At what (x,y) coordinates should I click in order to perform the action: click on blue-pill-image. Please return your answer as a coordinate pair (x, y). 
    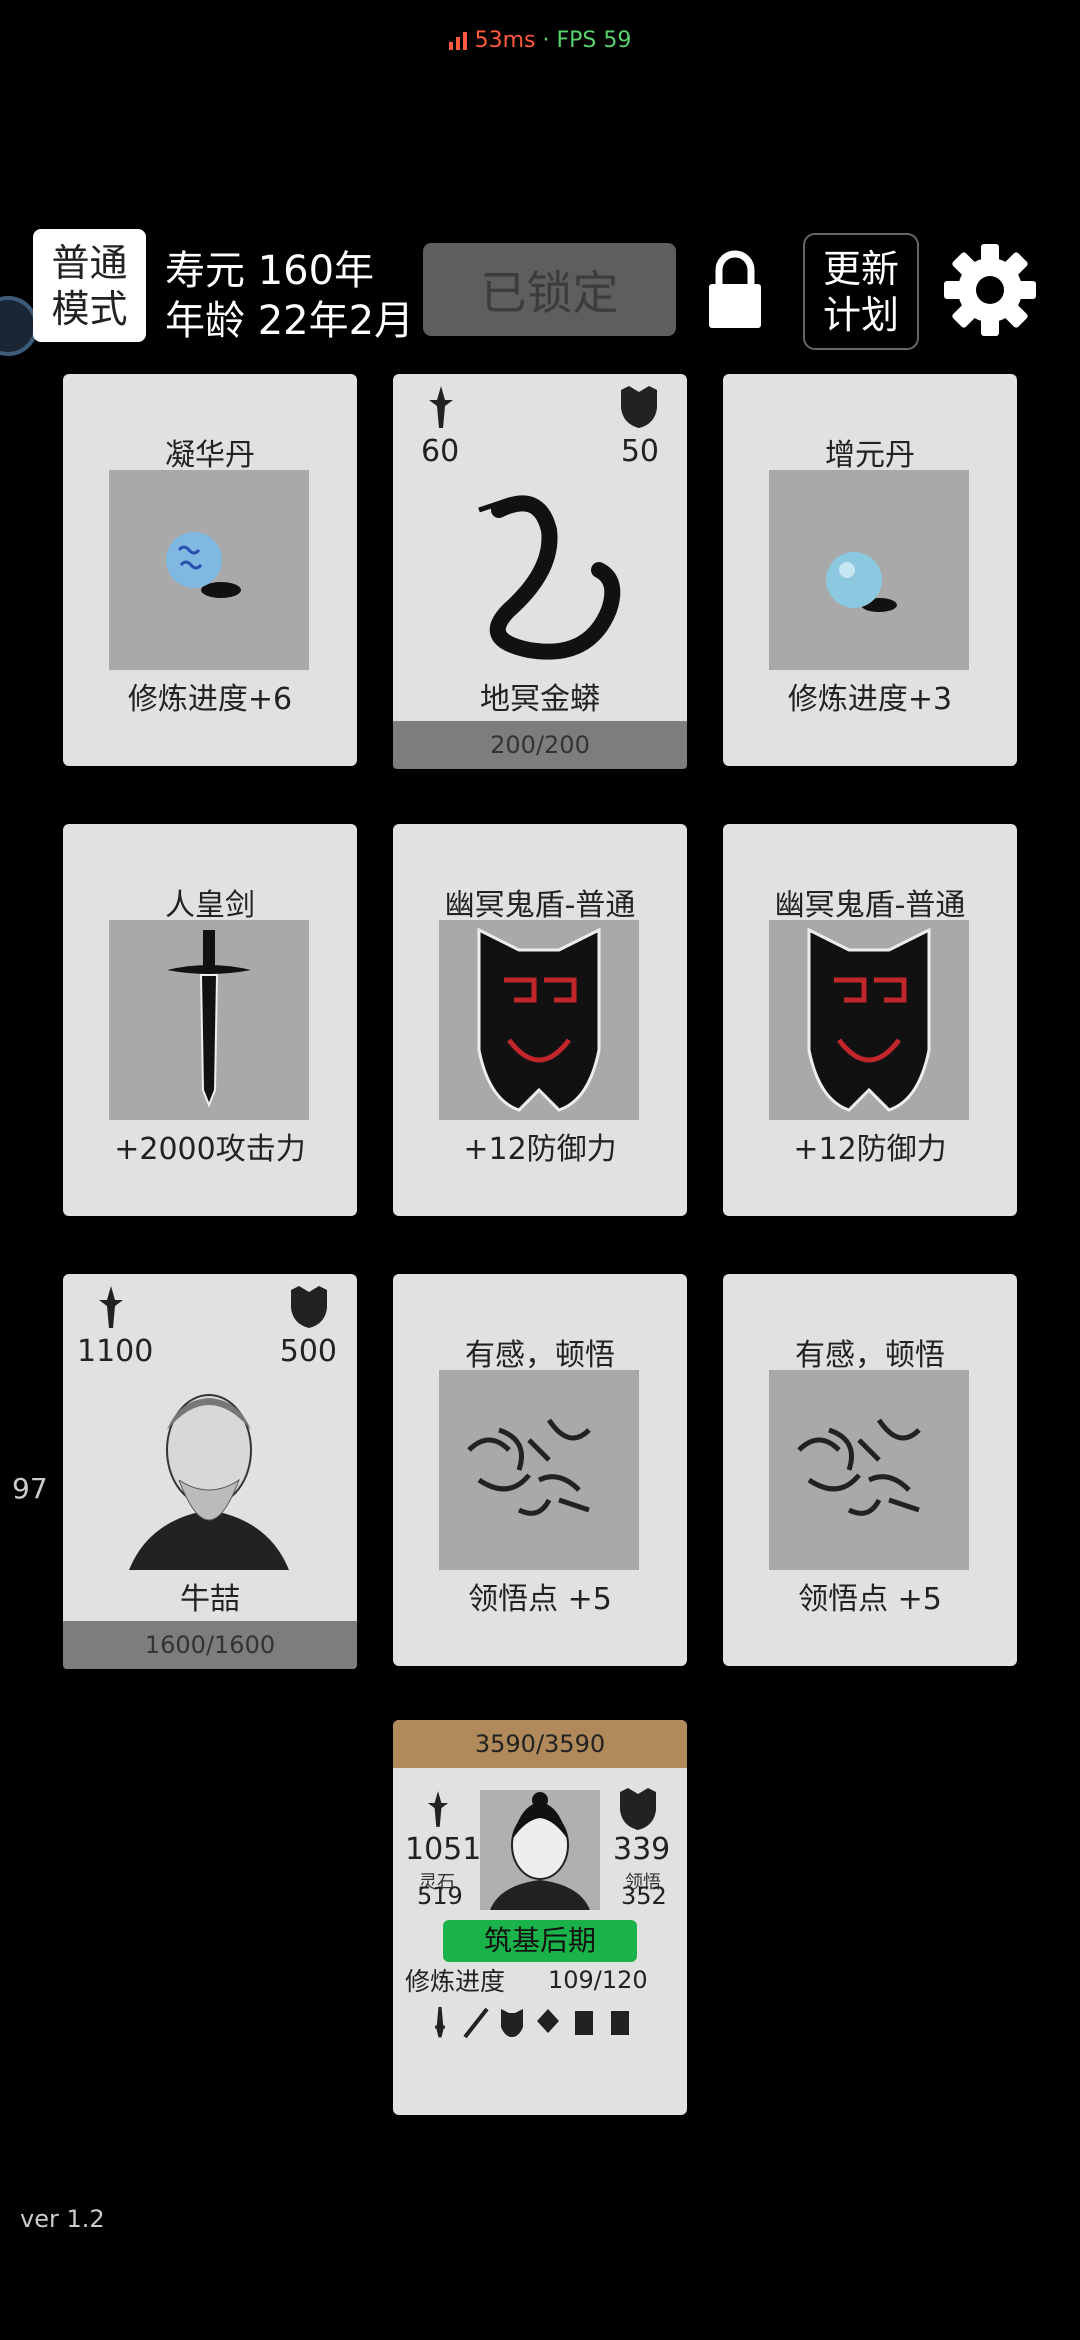
    Looking at the image, I should click on (209, 570).